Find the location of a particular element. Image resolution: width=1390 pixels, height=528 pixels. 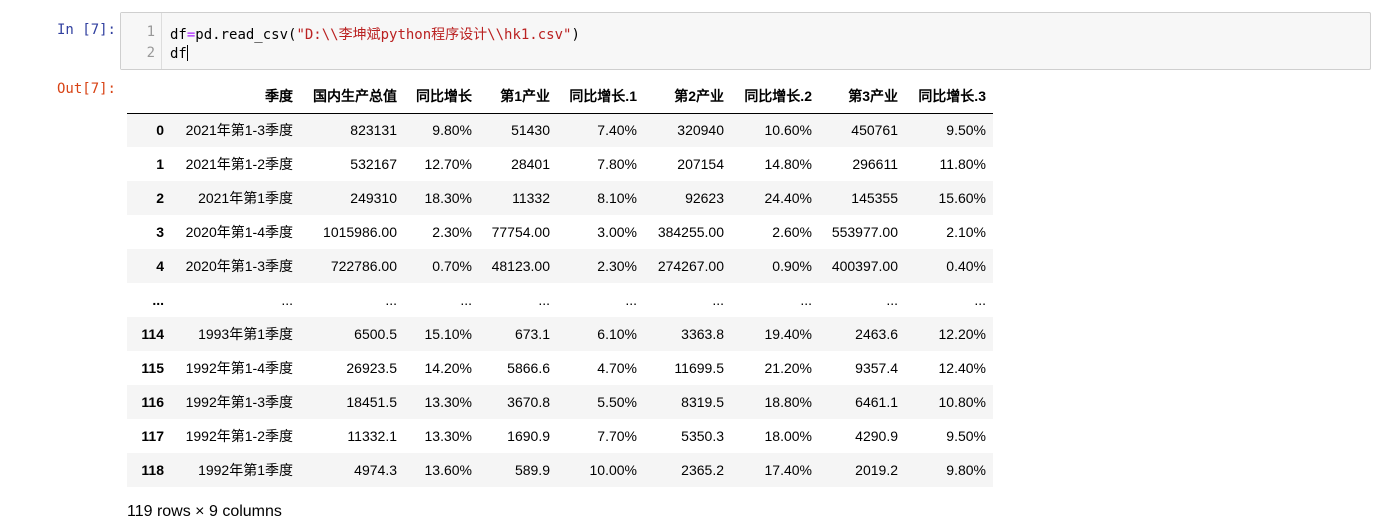

table-cell: 823131 is located at coordinates (373, 130).